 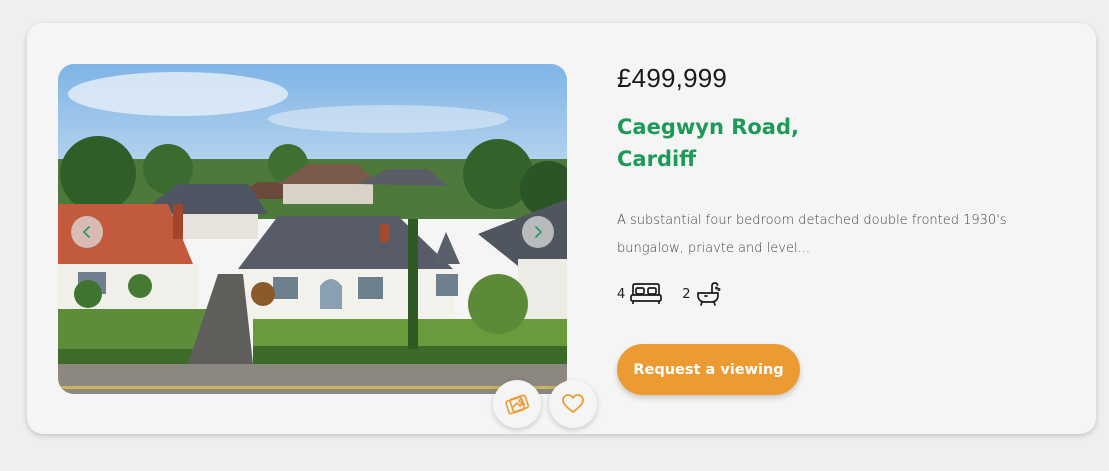 What do you see at coordinates (621, 294) in the screenshot?
I see `bedroom-count: 4` at bounding box center [621, 294].